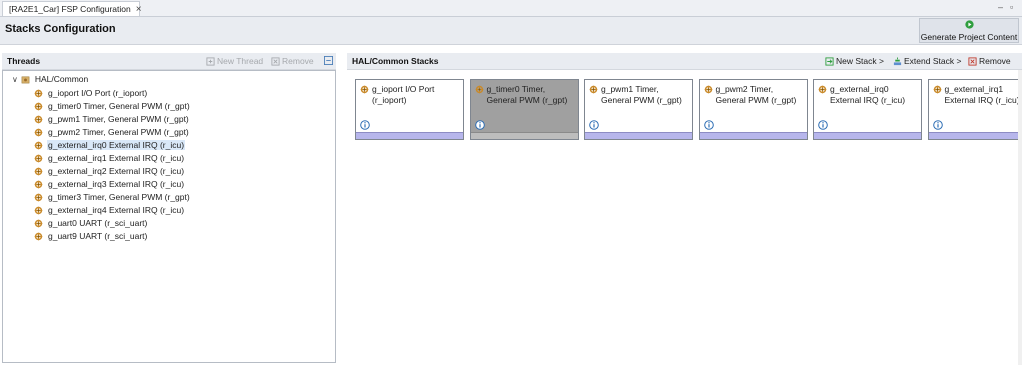 The image size is (1022, 365). I want to click on tree-item: g_uart9 UART (r_sci_uart), so click(91, 236).